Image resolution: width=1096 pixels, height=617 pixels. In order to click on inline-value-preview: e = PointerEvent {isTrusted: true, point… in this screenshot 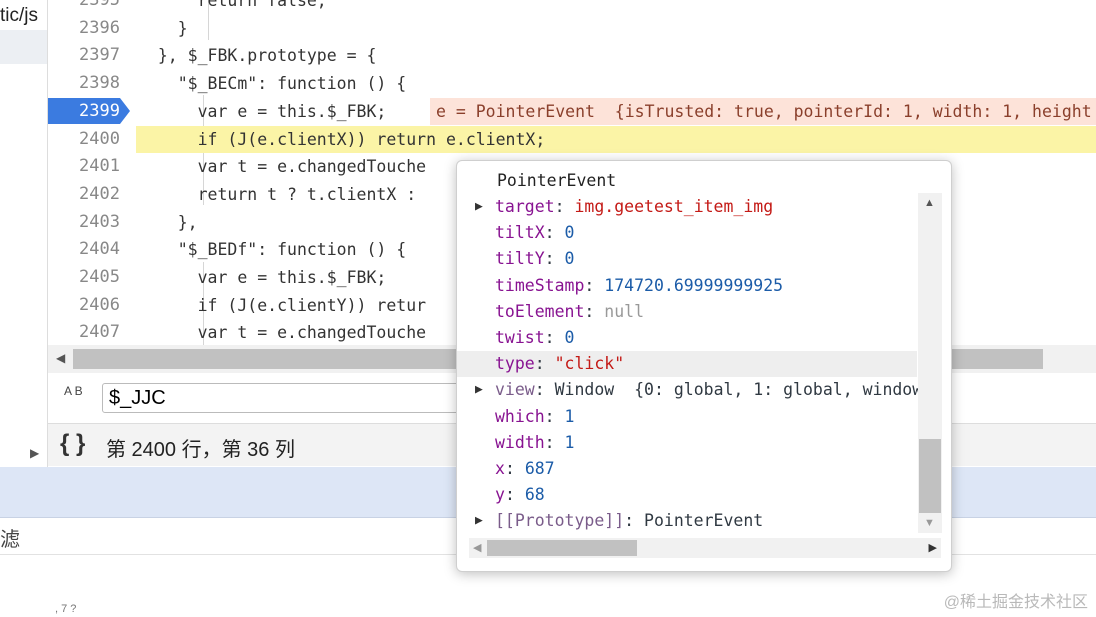, I will do `click(763, 111)`.